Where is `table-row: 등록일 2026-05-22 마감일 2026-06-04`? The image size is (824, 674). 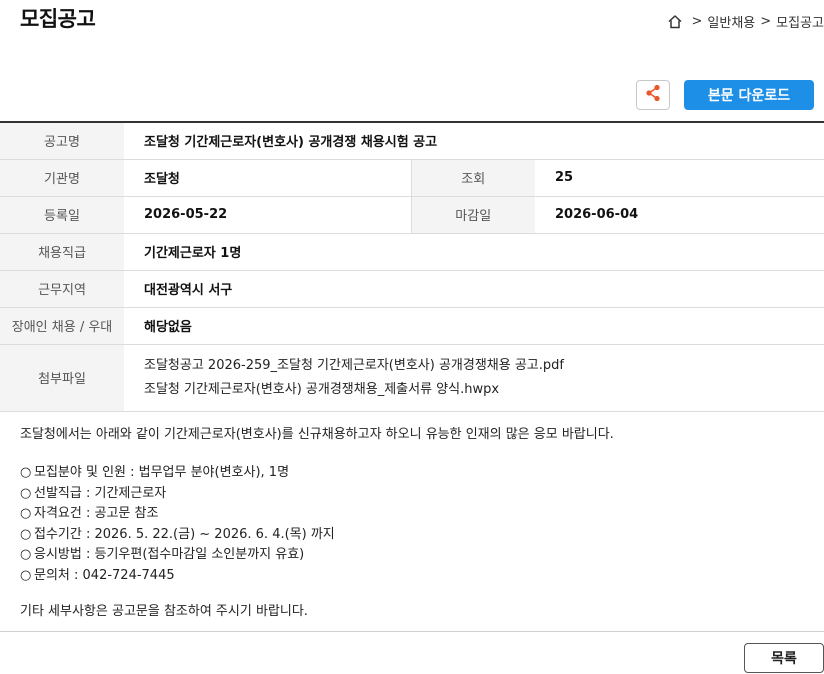
table-row: 등록일 2026-05-22 마감일 2026-06-04 is located at coordinates (412, 215).